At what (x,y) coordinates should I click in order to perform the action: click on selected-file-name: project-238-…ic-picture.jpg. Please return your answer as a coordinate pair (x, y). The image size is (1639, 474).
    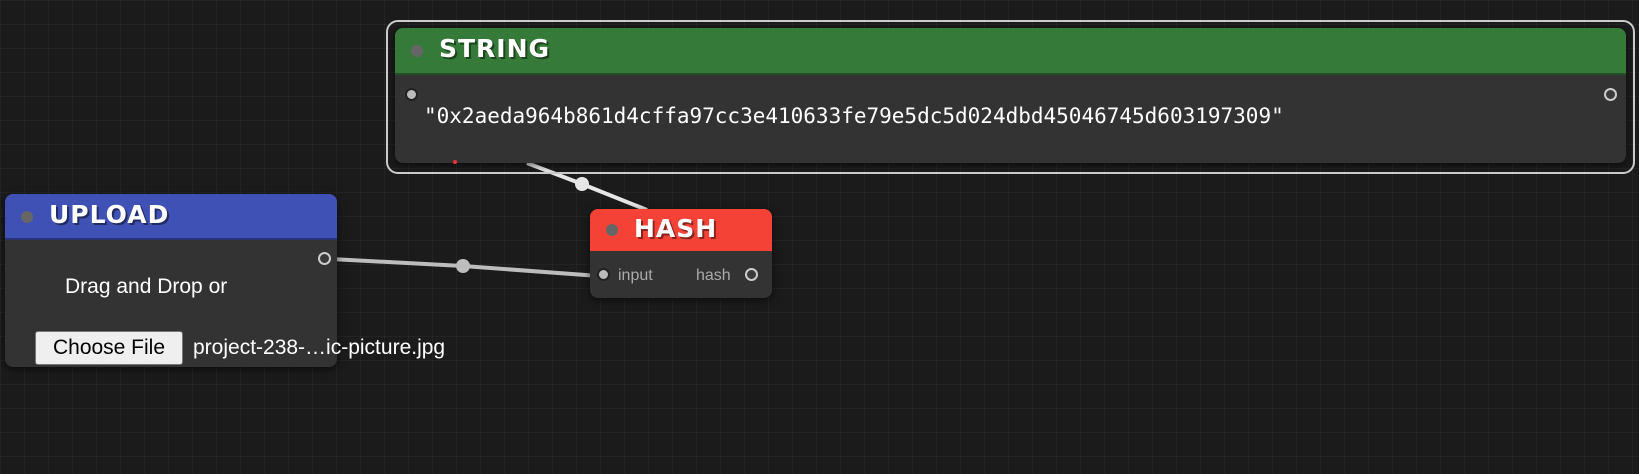
    Looking at the image, I should click on (319, 347).